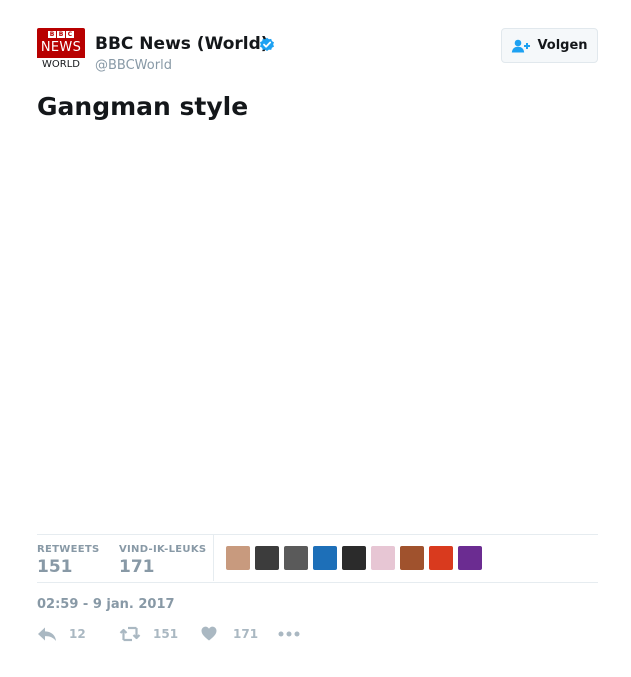 Image resolution: width=631 pixels, height=677 pixels. What do you see at coordinates (562, 45) in the screenshot?
I see `follow-button-label: Volgen` at bounding box center [562, 45].